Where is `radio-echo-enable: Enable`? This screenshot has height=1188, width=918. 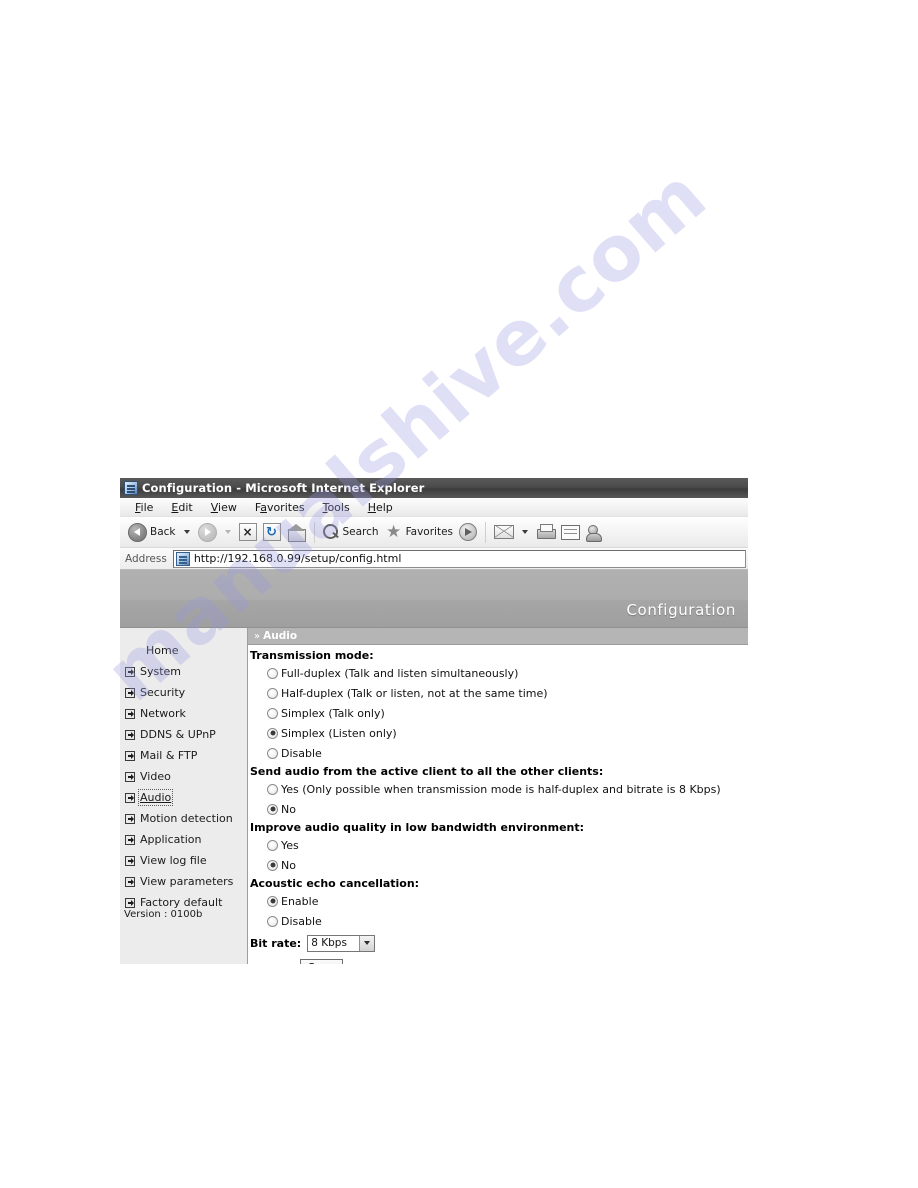 radio-echo-enable: Enable is located at coordinates (498, 901).